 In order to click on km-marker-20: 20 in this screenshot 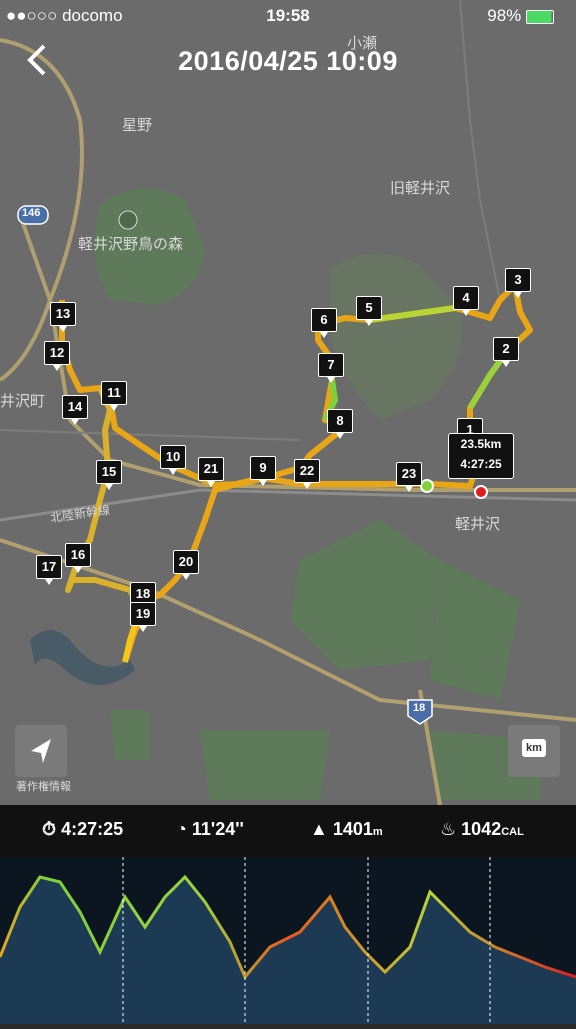, I will do `click(186, 565)`.